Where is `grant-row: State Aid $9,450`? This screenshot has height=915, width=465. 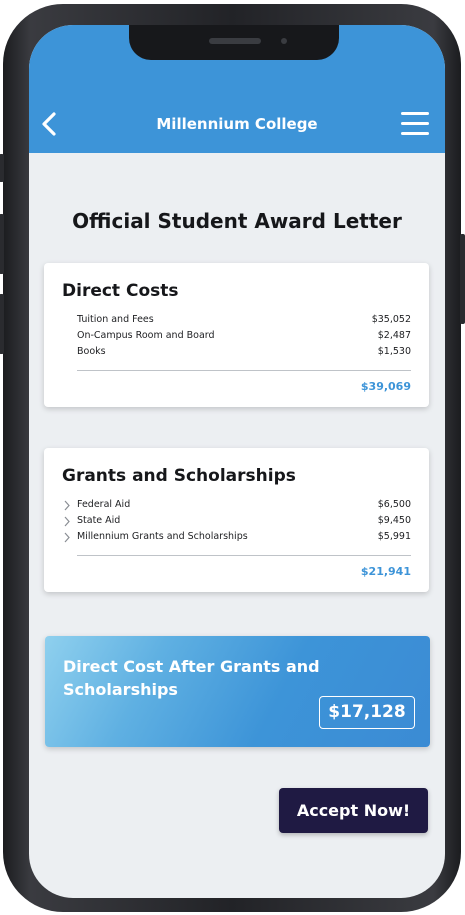
grant-row: State Aid $9,450 is located at coordinates (237, 523).